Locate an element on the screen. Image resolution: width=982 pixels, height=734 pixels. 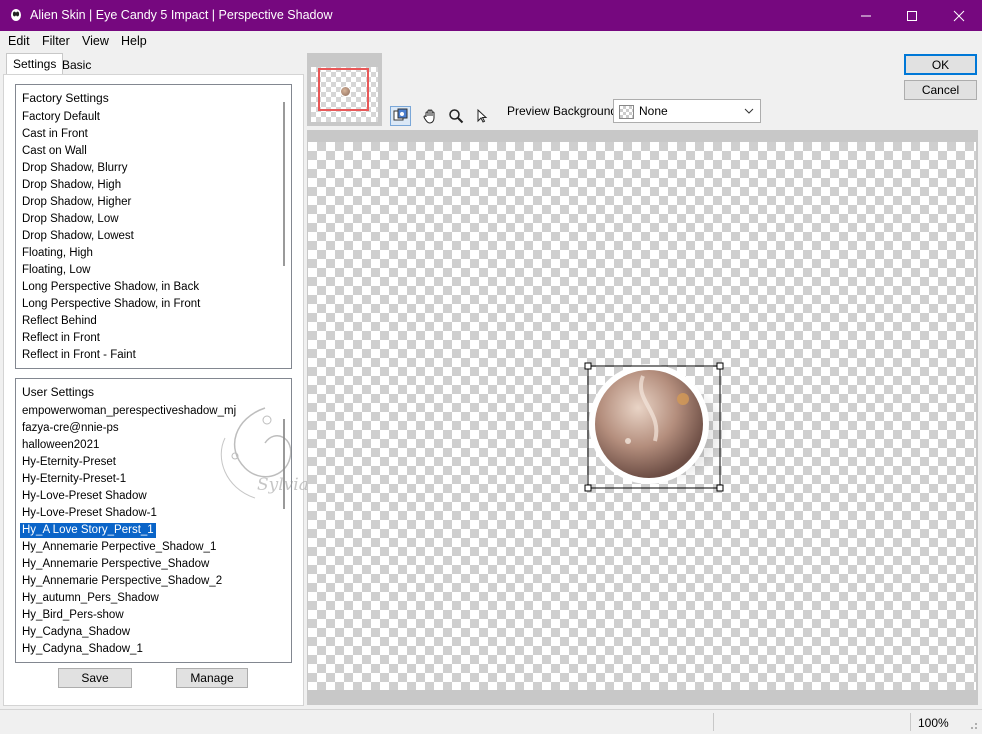
transparency-swatch-icon is located at coordinates (626, 112).